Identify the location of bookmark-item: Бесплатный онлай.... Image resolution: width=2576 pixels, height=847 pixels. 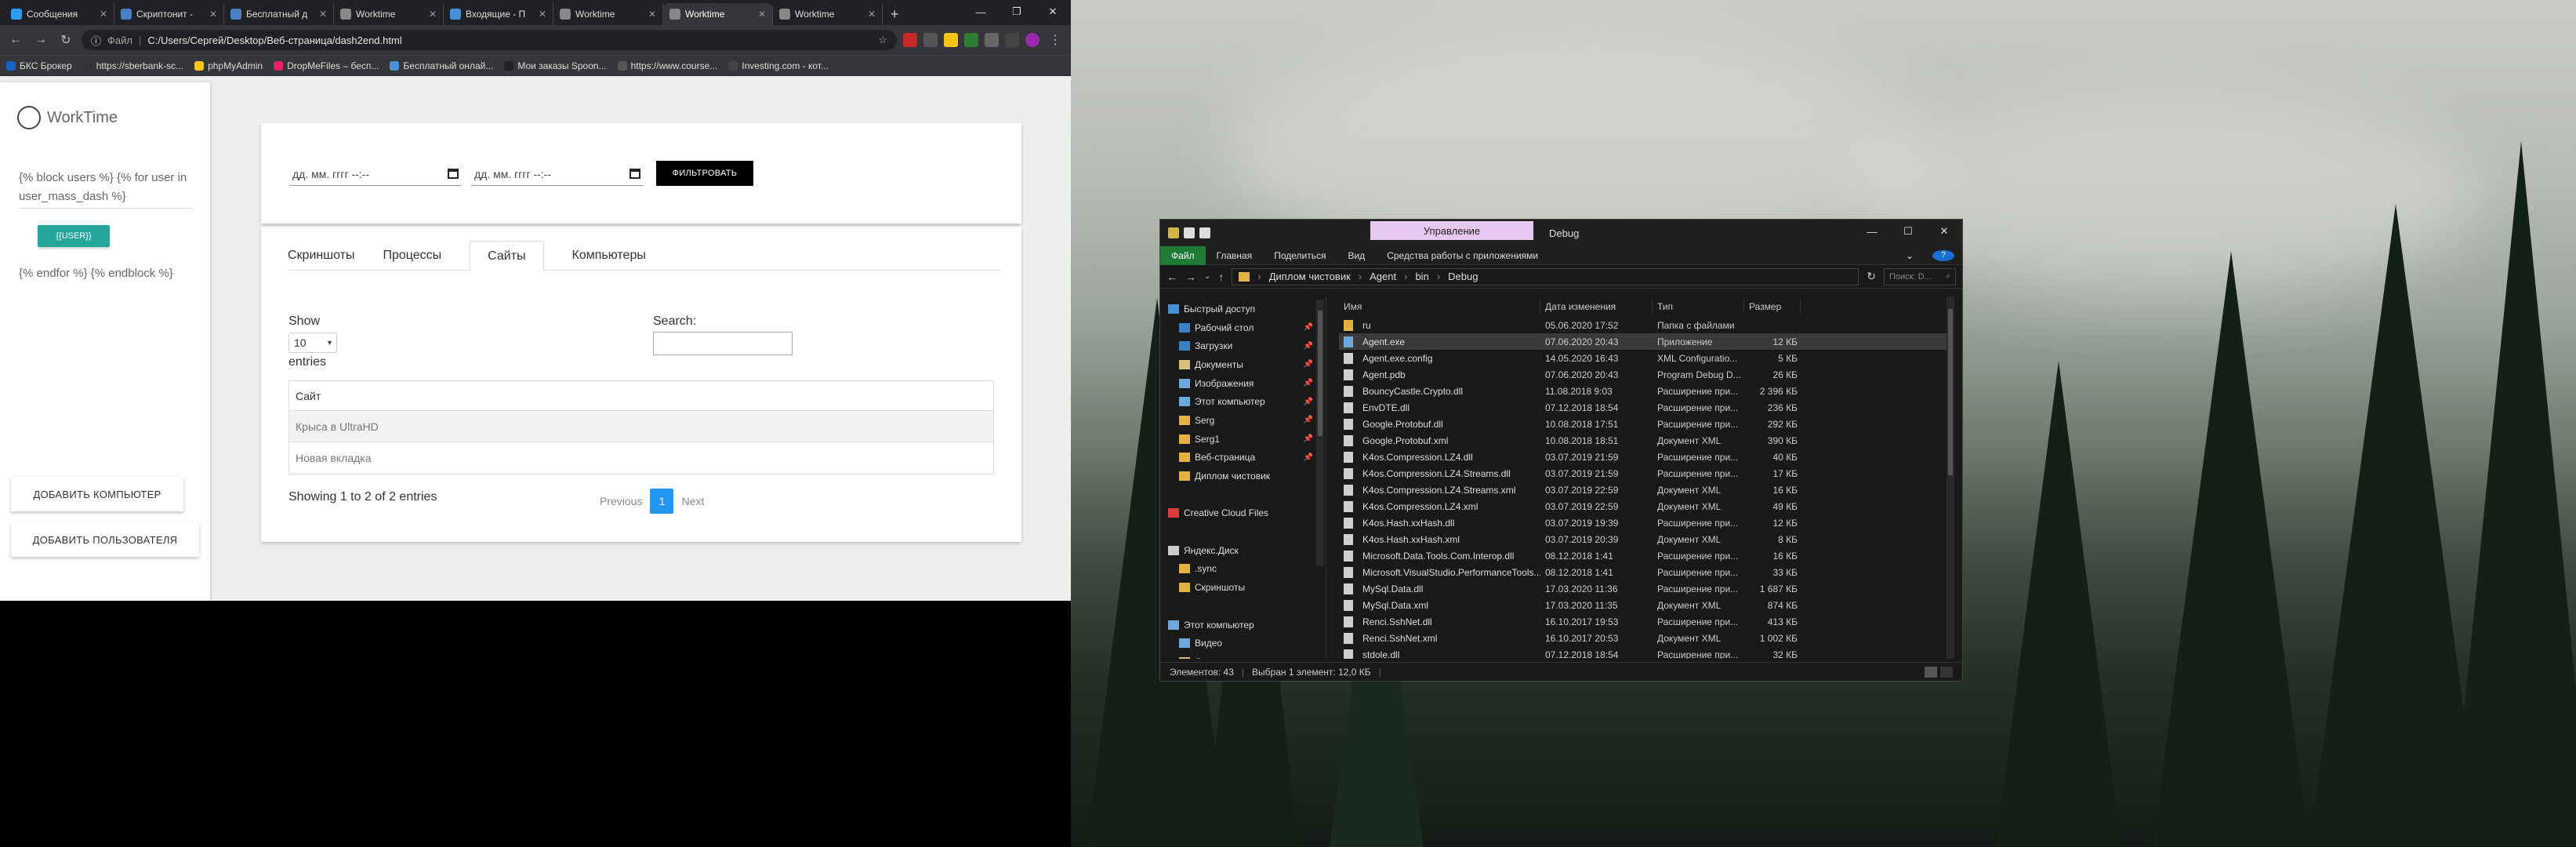
(441, 65).